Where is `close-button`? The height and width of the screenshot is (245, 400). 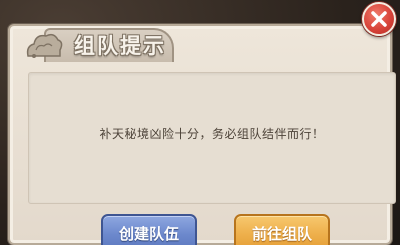
close-button is located at coordinates (379, 19).